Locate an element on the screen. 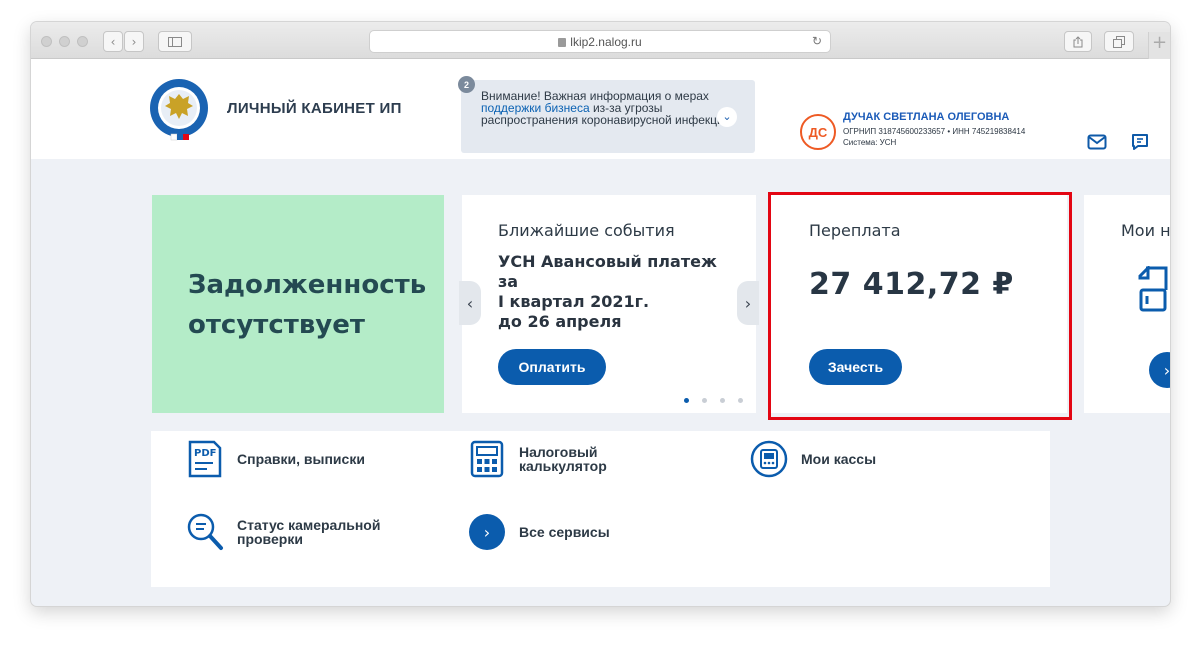 The image size is (1200, 645). pay-button: Оплатить is located at coordinates (552, 367).